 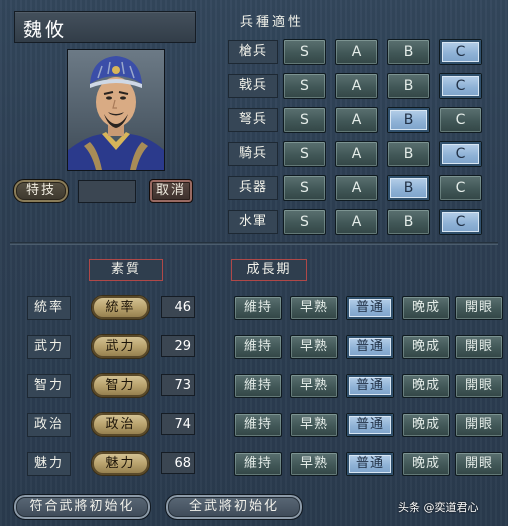 What do you see at coordinates (314, 308) in the screenshot?
I see `growth-leadership-early: 早熟` at bounding box center [314, 308].